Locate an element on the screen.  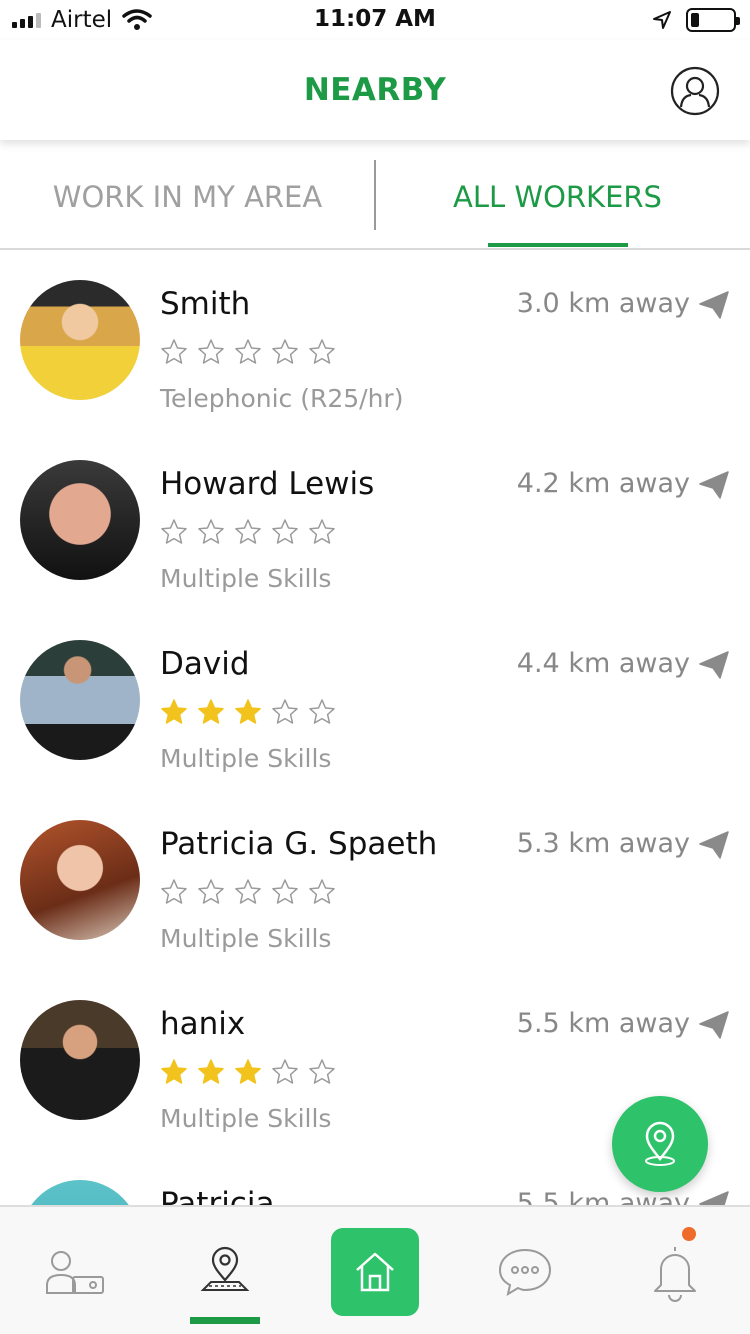
active-tab-indicator is located at coordinates (558, 245).